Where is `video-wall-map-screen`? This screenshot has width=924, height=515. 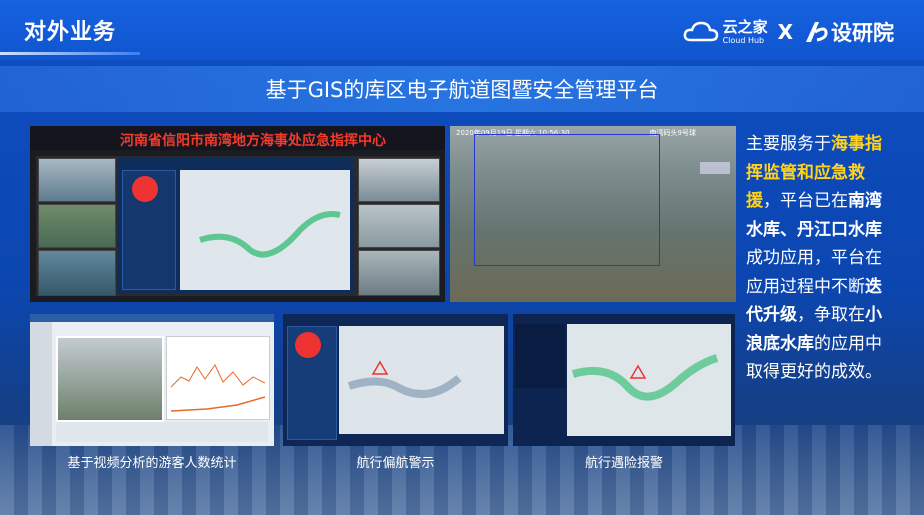 video-wall-map-screen is located at coordinates (236, 226).